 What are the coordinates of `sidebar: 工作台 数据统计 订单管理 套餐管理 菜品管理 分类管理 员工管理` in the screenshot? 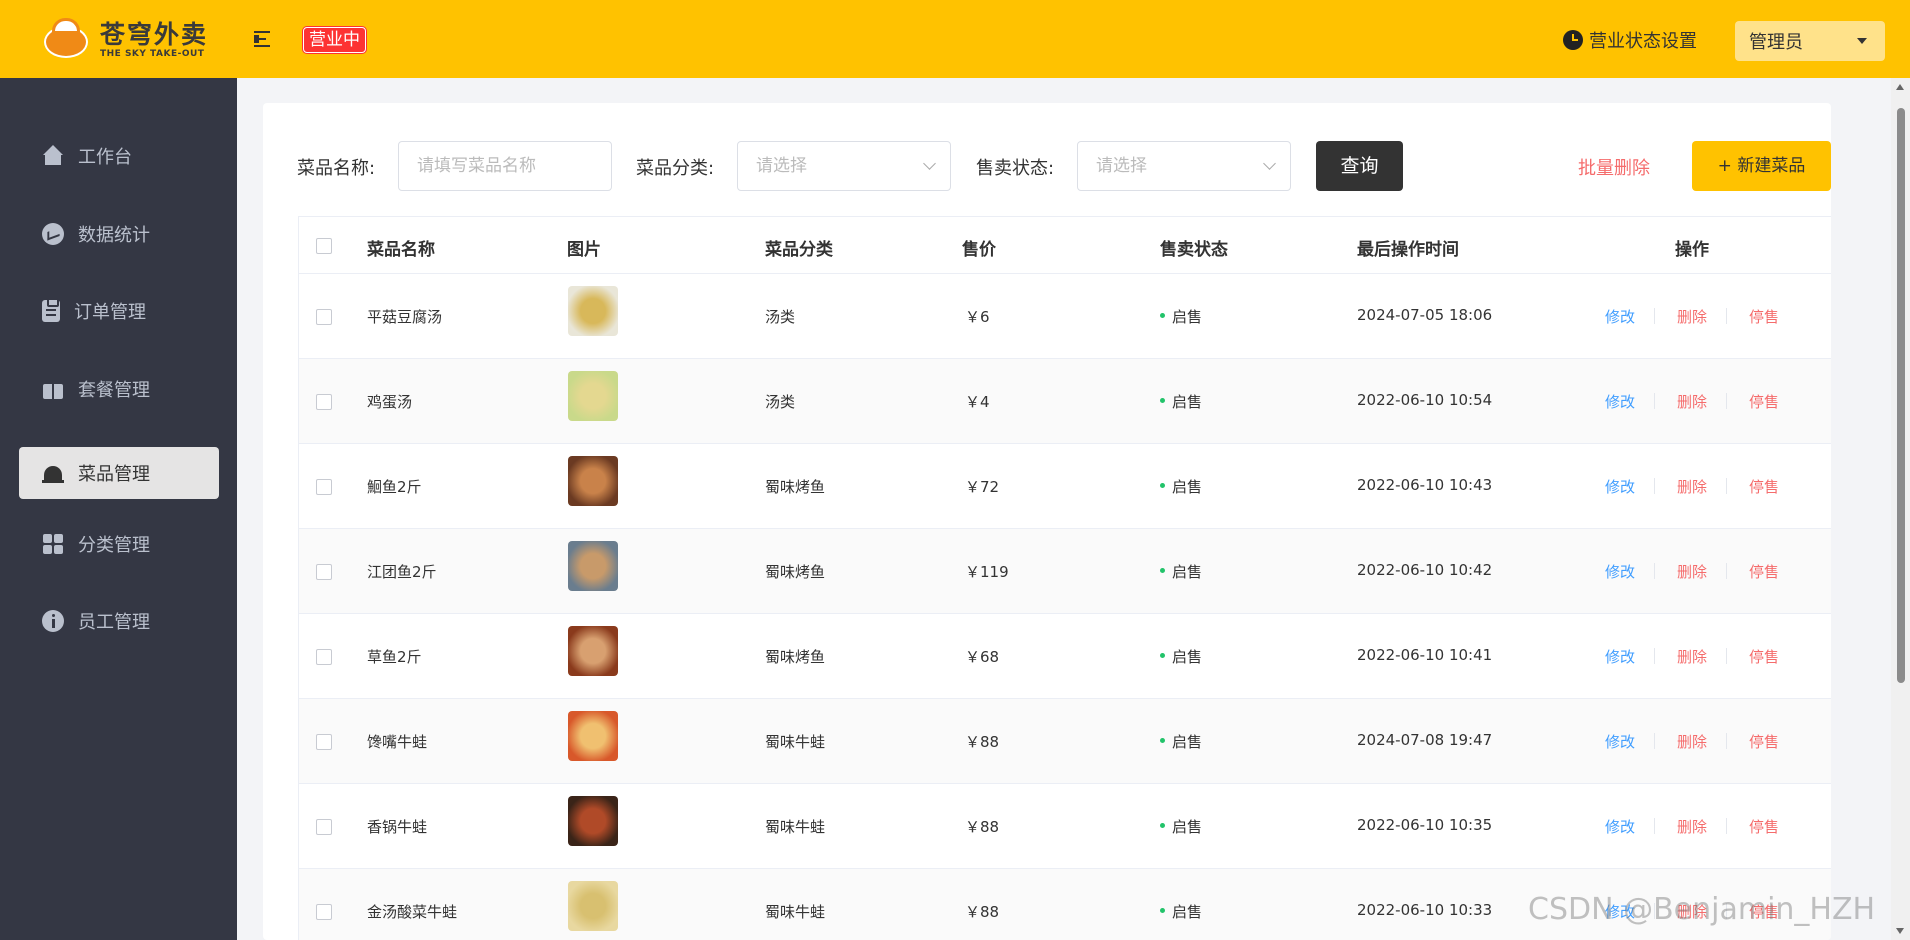 It's located at (118, 509).